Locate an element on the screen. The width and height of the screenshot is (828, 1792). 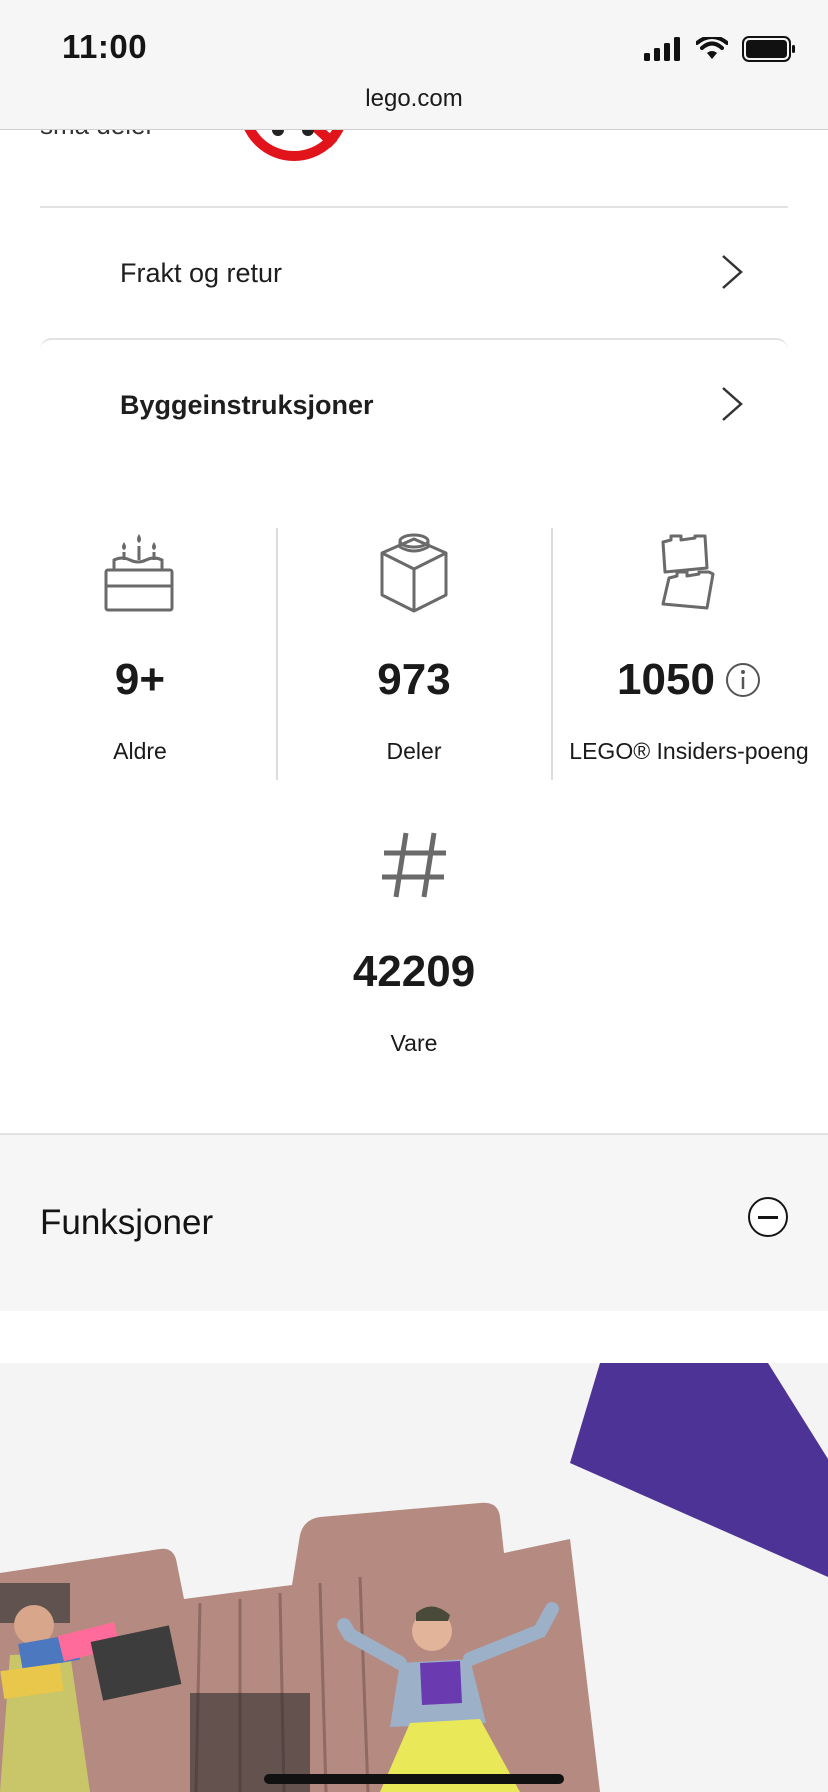
insiders-points-value-wrap: 1050 is located at coordinates (689, 680).